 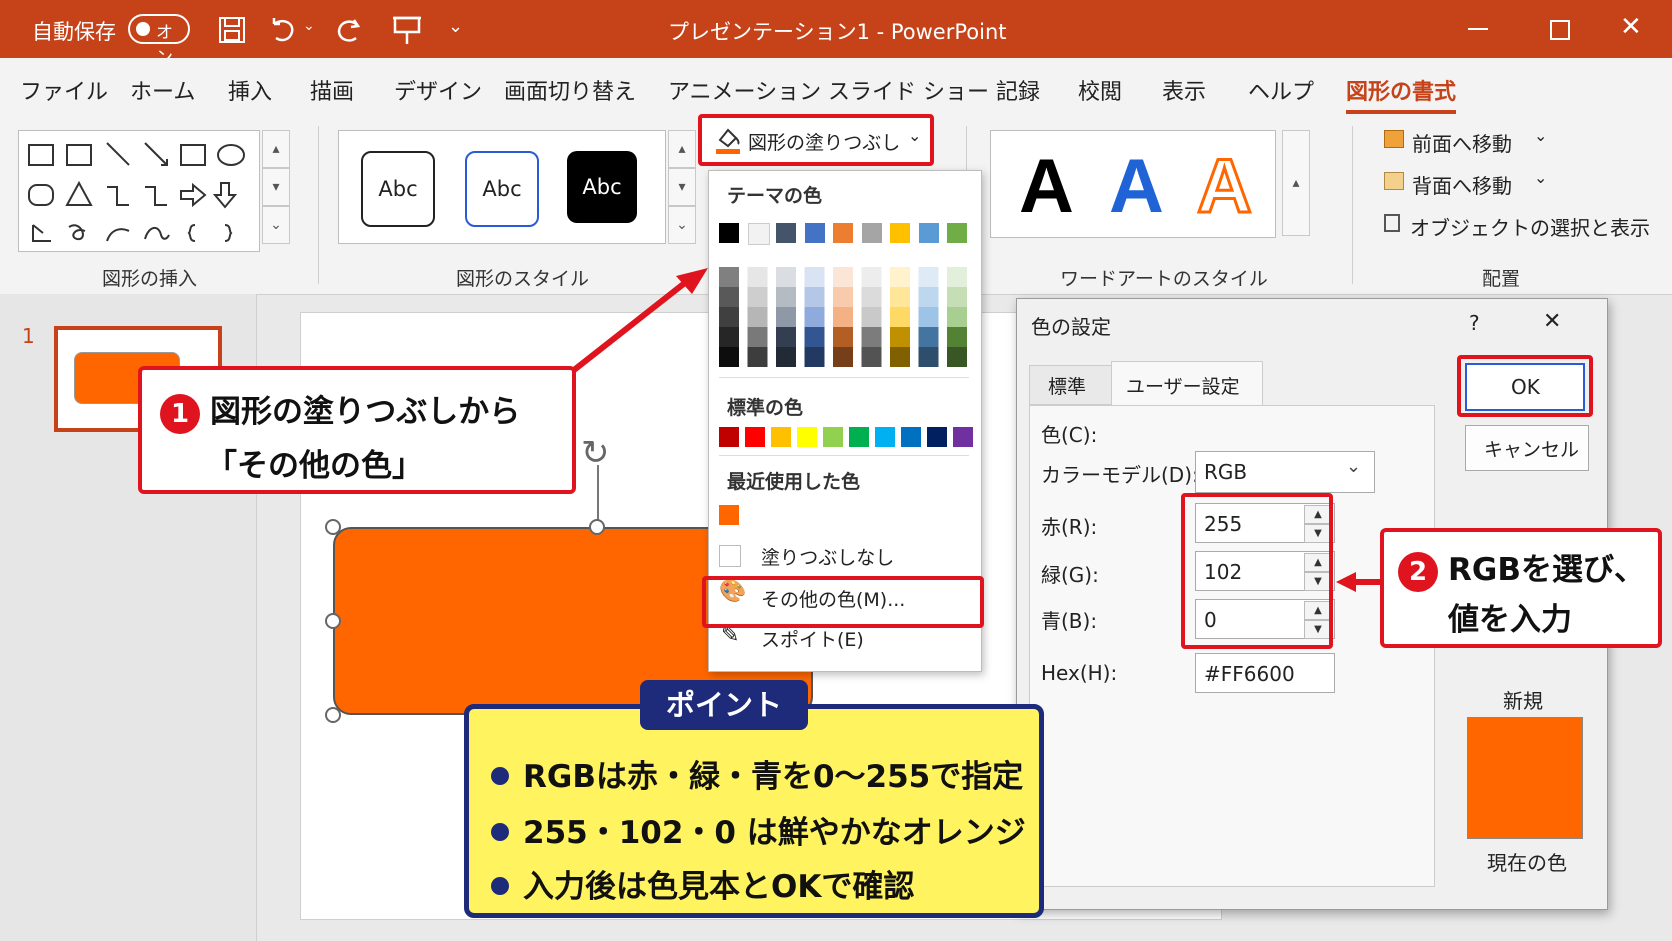 I want to click on tab-design: デザイン, so click(x=438, y=90).